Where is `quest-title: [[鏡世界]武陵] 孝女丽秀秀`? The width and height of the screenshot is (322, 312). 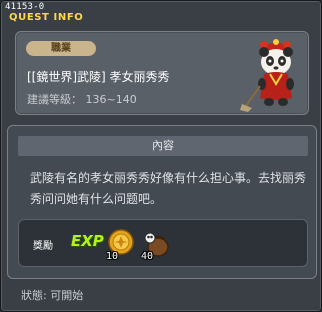
quest-title: [[鏡世界]武陵] 孝女丽秀秀 is located at coordinates (98, 77).